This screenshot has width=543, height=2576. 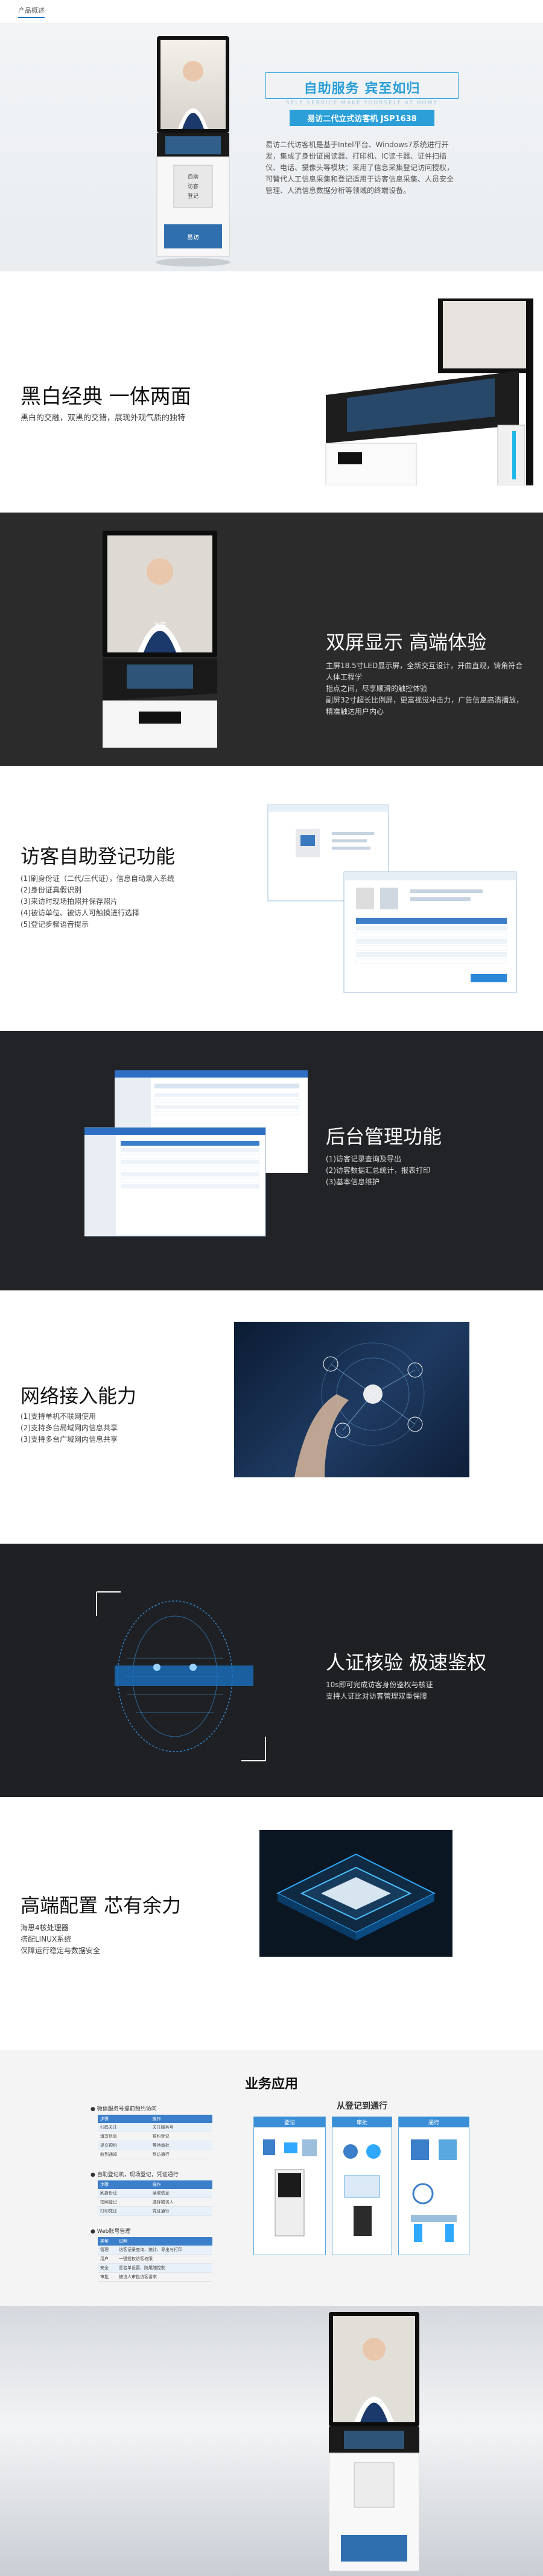 I want to click on table-row: 安全 黑名单设置、防尾随控制, so click(x=155, y=2268).